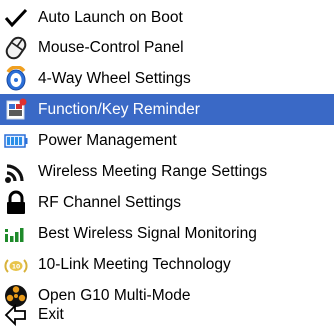 The width and height of the screenshot is (334, 330). Describe the element at coordinates (114, 78) in the screenshot. I see `menu-item-label: 4-Way Wheel Settings` at that location.